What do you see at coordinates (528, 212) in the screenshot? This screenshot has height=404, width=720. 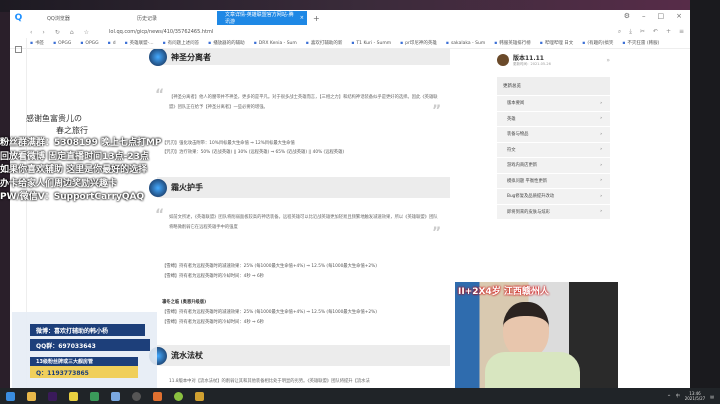 I see `nav-label: 即将到来的皮肤与炫彩` at bounding box center [528, 212].